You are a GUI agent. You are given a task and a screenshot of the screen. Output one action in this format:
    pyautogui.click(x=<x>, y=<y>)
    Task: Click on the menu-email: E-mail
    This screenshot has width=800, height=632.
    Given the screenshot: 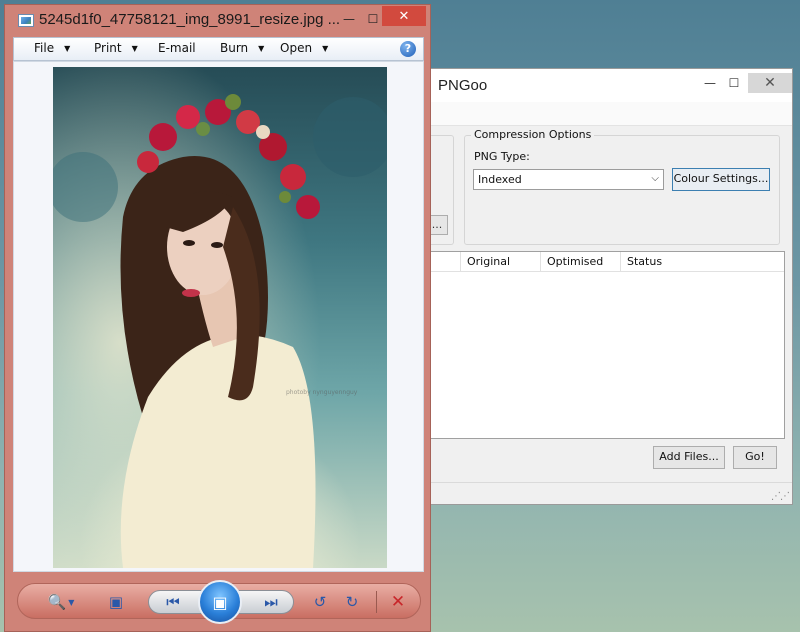 What is the action you would take?
    pyautogui.click(x=177, y=48)
    